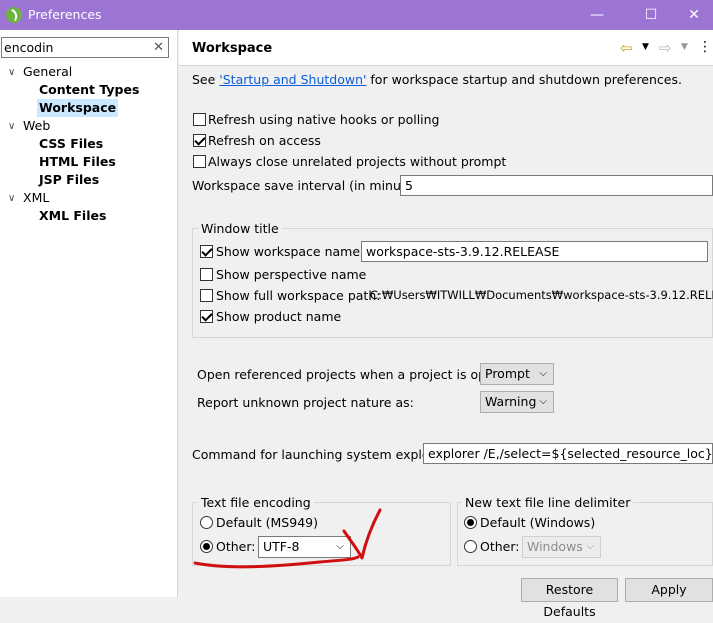  I want to click on red-underline-annotation, so click(276, 562).